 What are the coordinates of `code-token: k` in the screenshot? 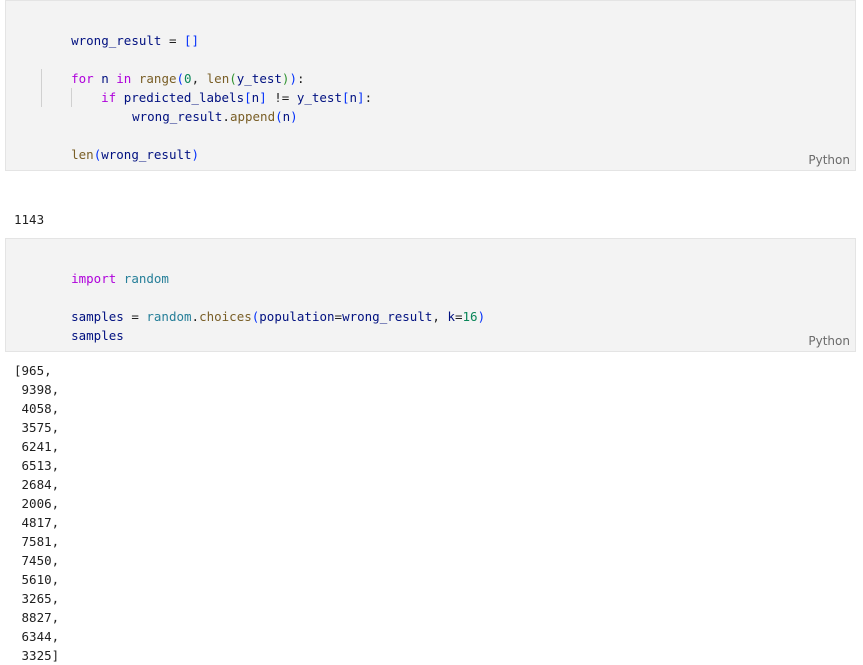 It's located at (451, 316).